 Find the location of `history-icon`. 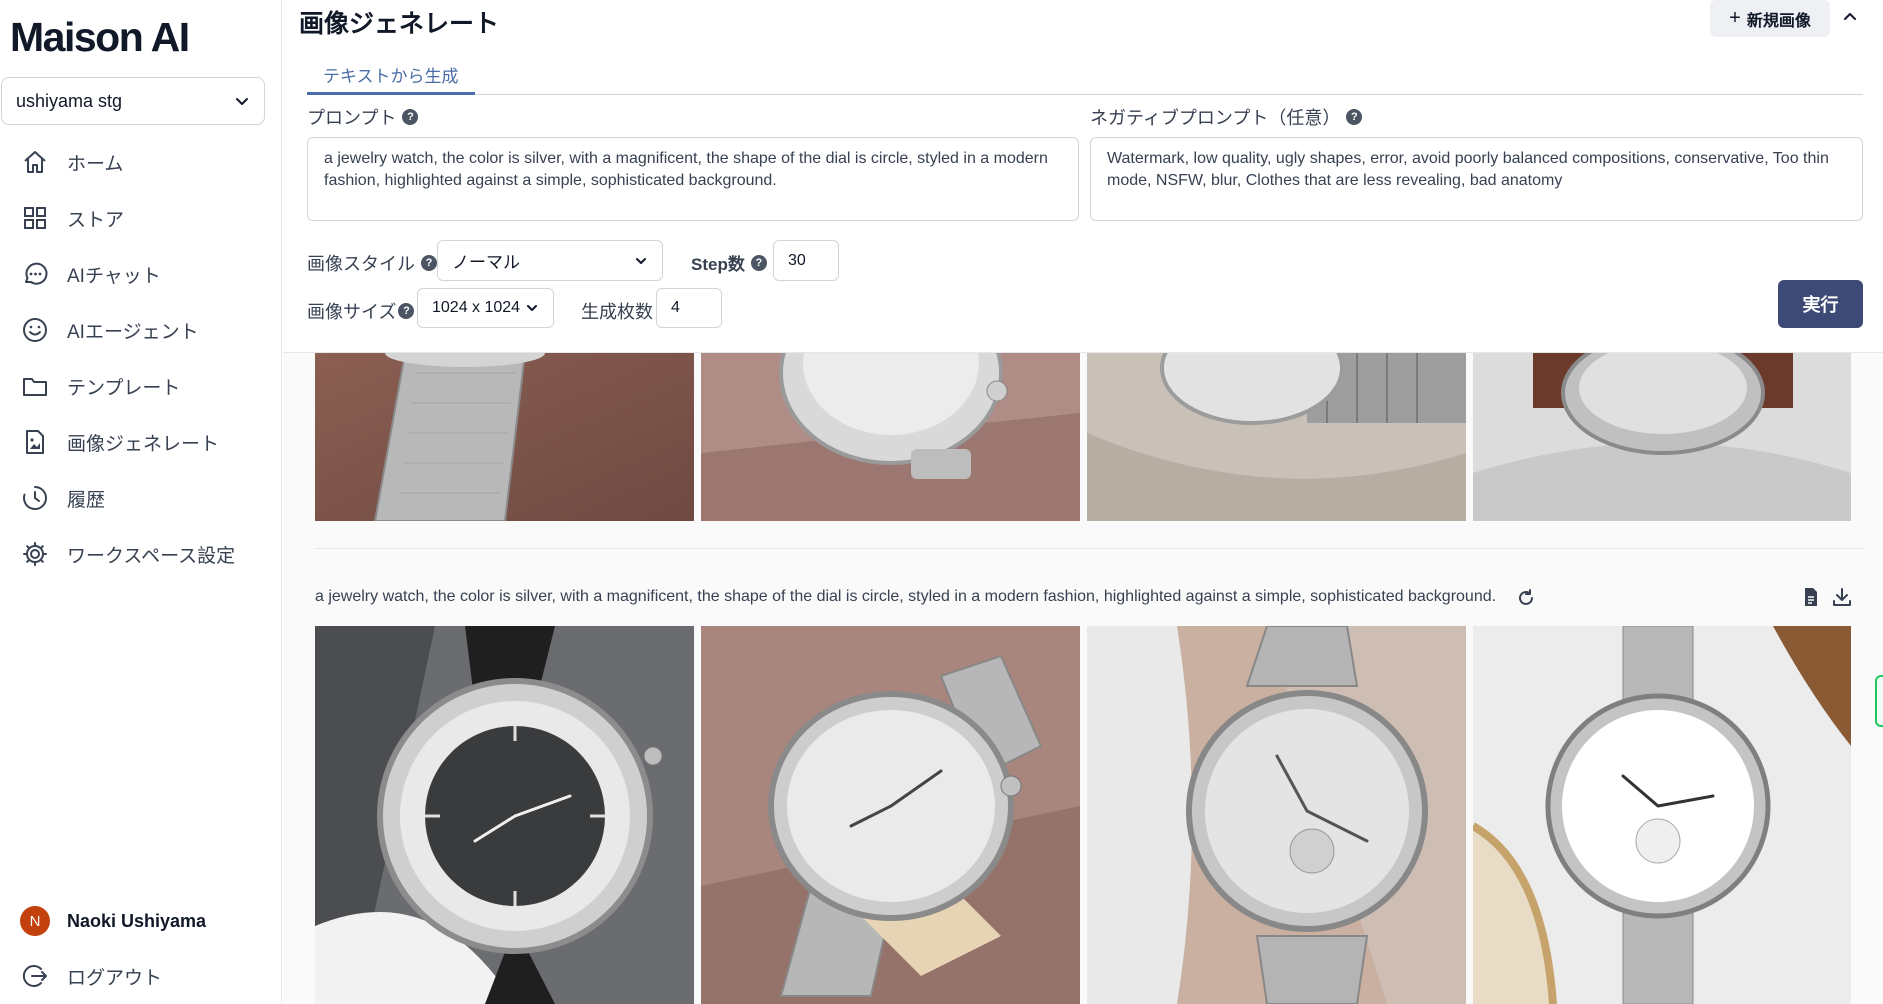

history-icon is located at coordinates (35, 498).